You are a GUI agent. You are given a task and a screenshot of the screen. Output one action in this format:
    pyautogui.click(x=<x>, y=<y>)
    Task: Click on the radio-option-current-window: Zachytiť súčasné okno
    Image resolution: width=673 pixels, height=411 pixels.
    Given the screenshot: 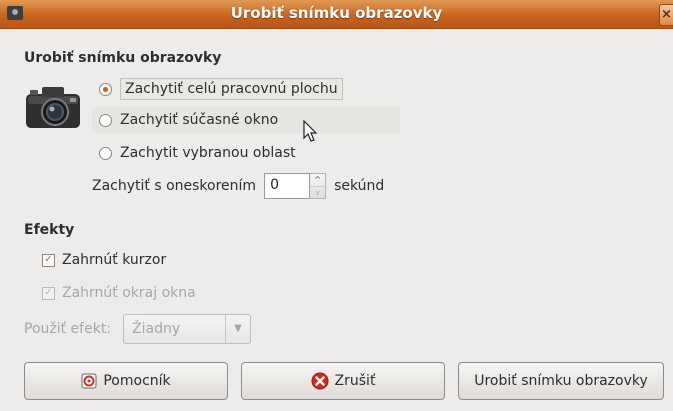 What is the action you would take?
    pyautogui.click(x=188, y=120)
    